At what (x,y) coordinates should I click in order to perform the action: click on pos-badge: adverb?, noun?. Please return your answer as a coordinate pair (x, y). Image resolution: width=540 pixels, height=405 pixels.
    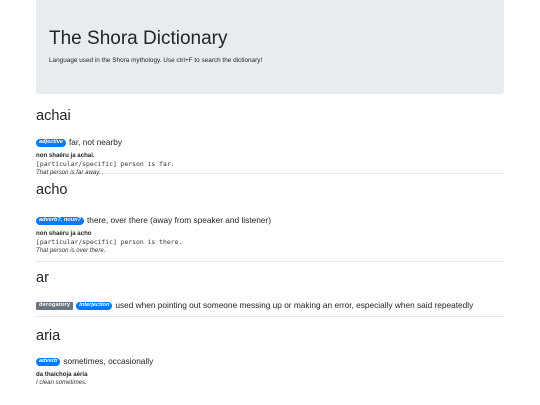
    Looking at the image, I should click on (60, 220).